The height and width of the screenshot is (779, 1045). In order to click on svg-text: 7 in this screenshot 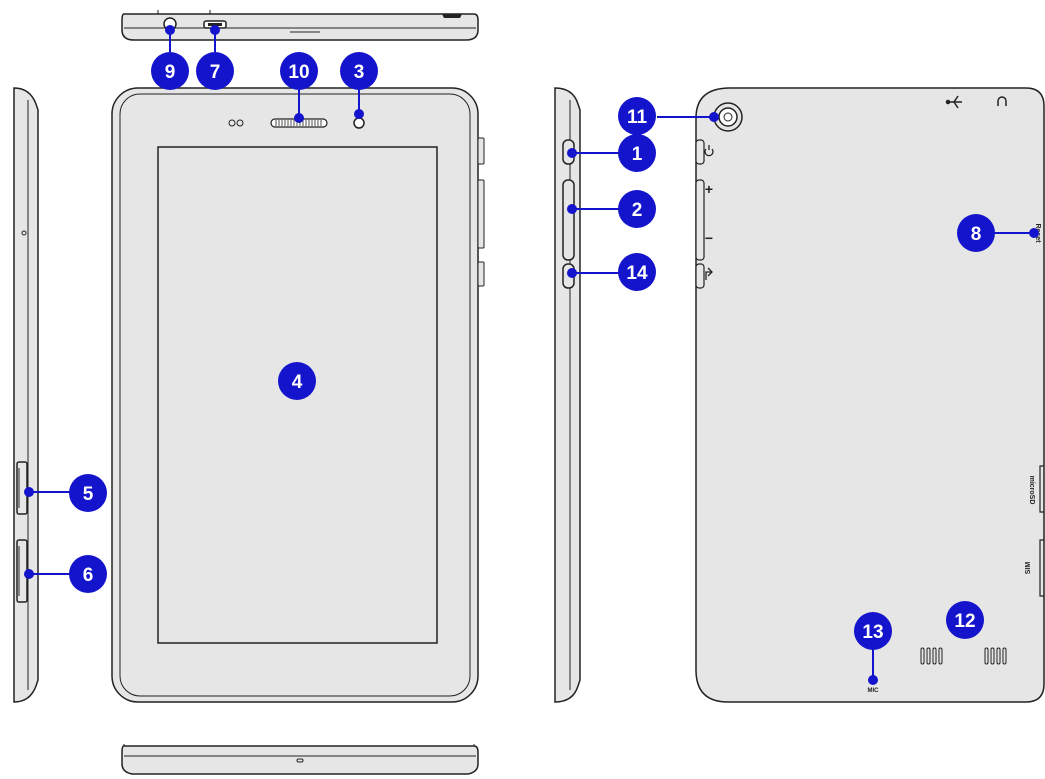, I will do `click(215, 72)`.